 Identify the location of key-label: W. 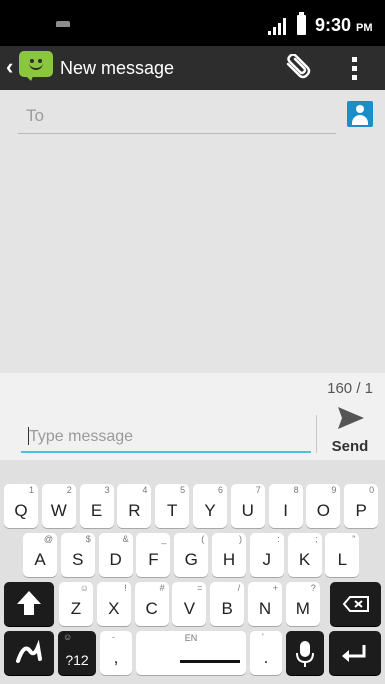
(58, 510).